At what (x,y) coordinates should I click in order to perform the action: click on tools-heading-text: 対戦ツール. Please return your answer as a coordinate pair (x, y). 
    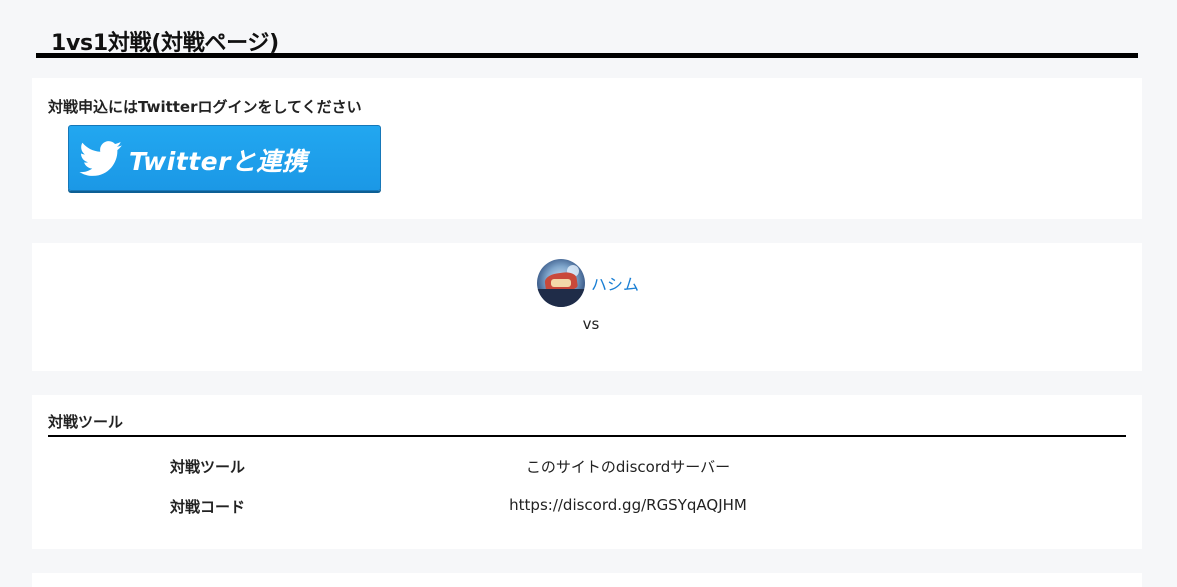
    Looking at the image, I should click on (86, 422).